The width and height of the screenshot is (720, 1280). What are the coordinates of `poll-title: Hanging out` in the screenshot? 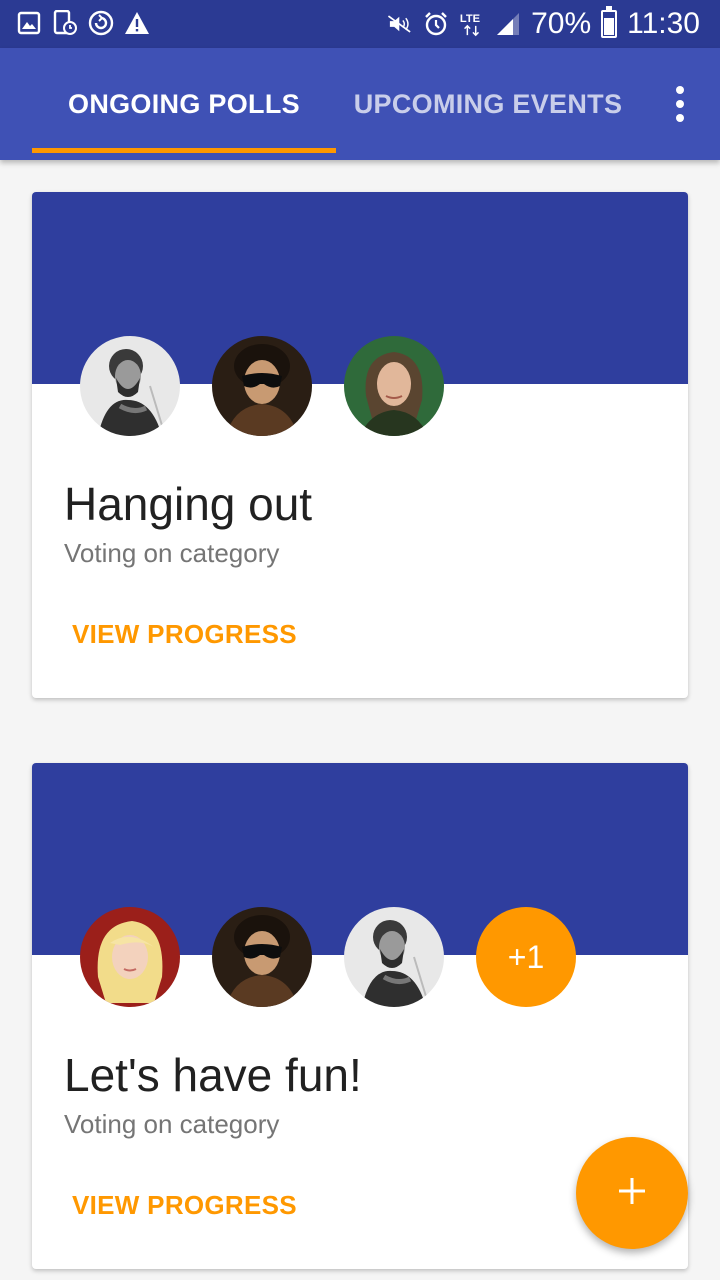 It's located at (188, 504).